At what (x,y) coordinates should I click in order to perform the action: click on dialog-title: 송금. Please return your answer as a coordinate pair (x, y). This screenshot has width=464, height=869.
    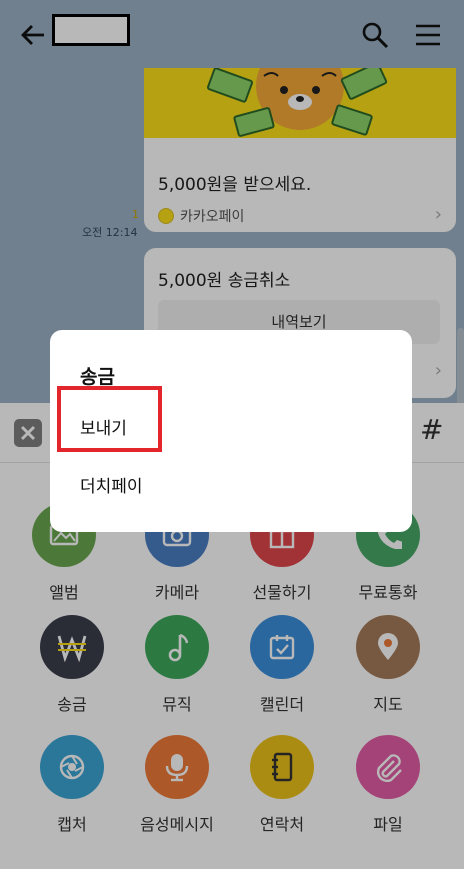
    Looking at the image, I should click on (97, 377).